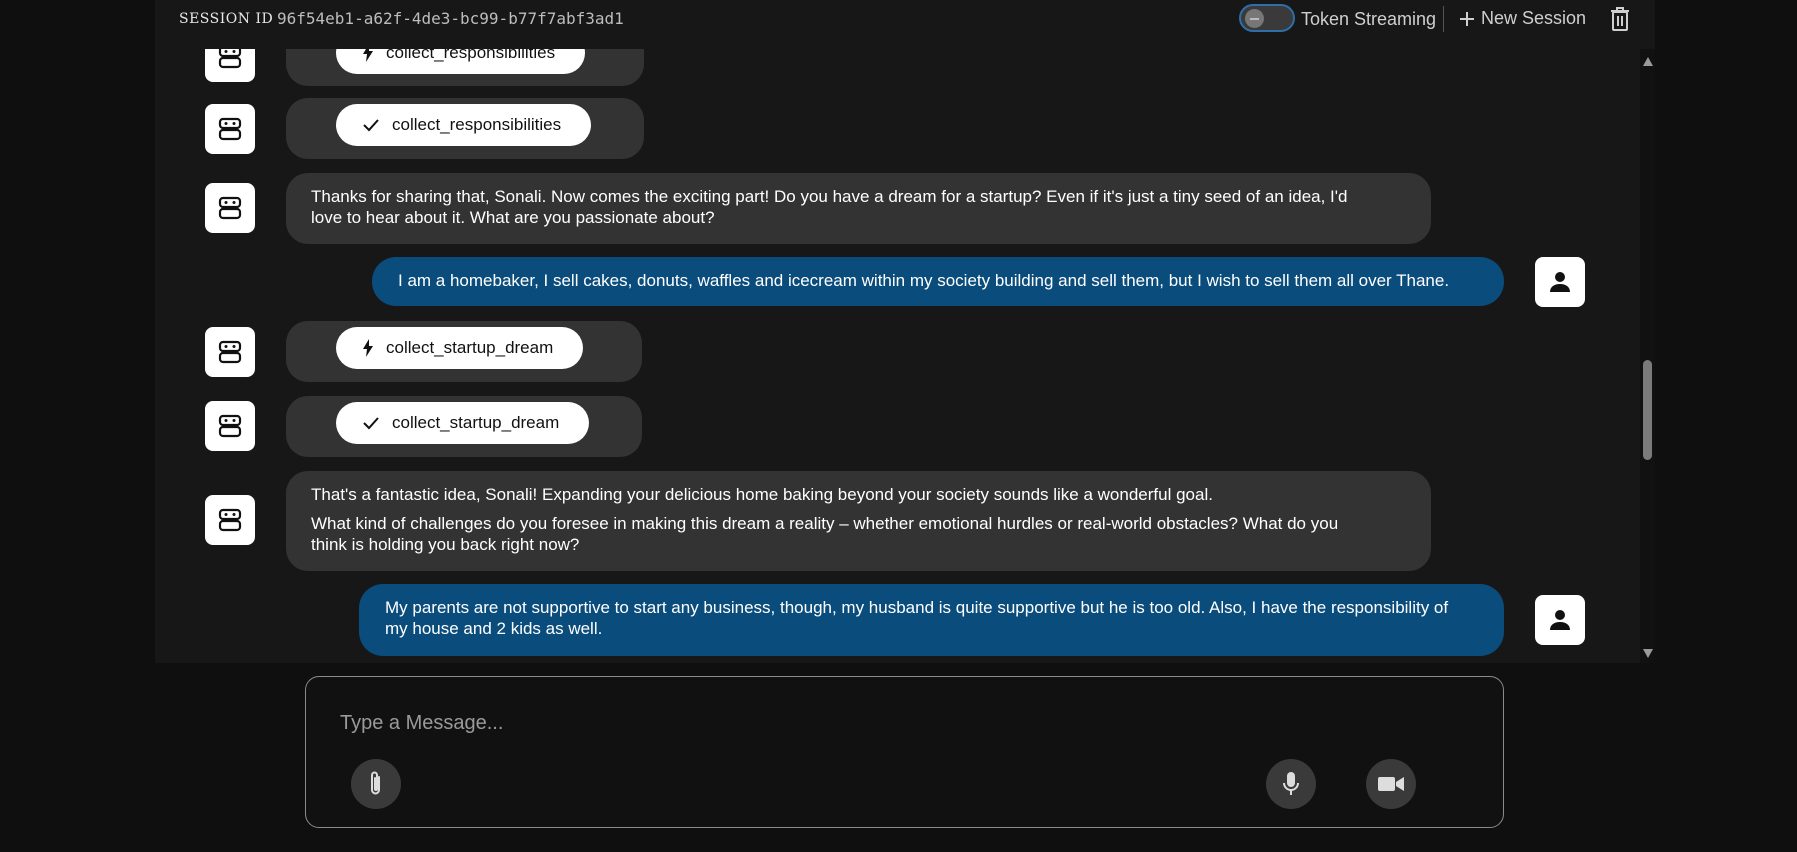 This screenshot has height=852, width=1797. Describe the element at coordinates (1369, 19) in the screenshot. I see `token-streaming-label: Token Streaming` at that location.